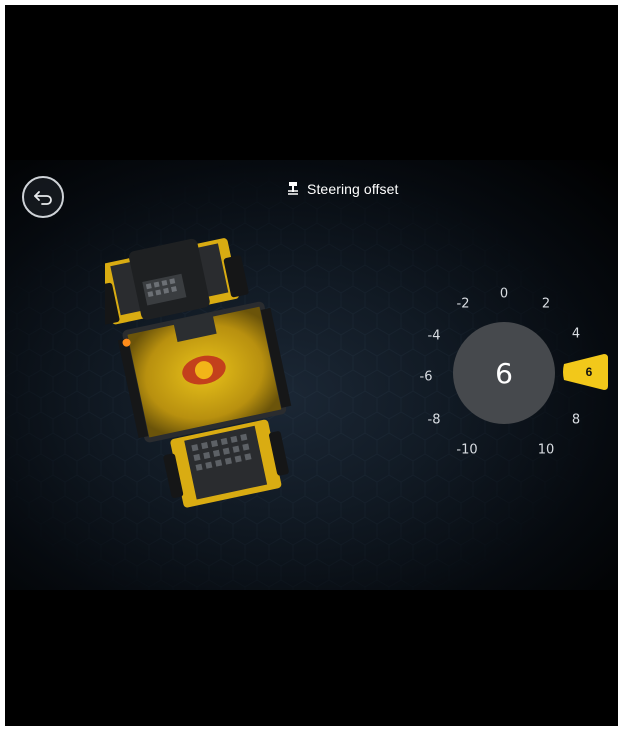  What do you see at coordinates (426, 377) in the screenshot?
I see `dial-tick-minus-6: -6` at bounding box center [426, 377].